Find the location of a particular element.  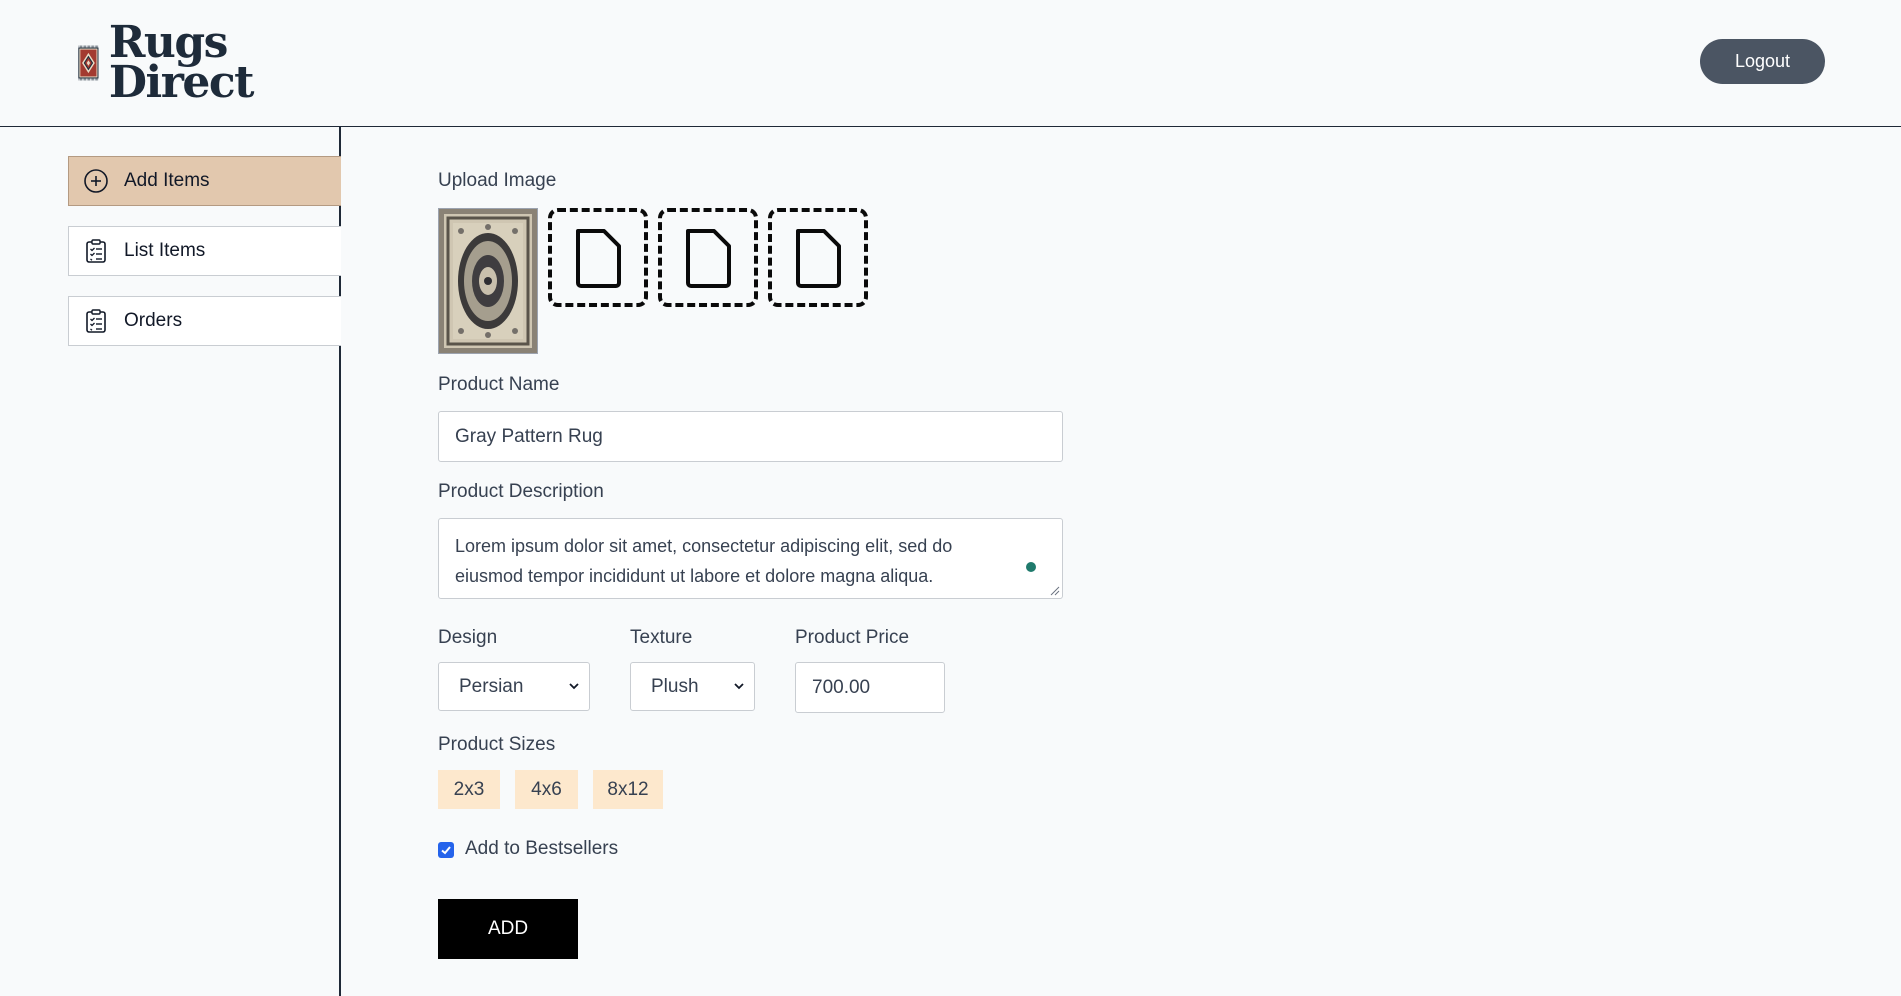

logo-text: Rugs Direct is located at coordinates (181, 64).